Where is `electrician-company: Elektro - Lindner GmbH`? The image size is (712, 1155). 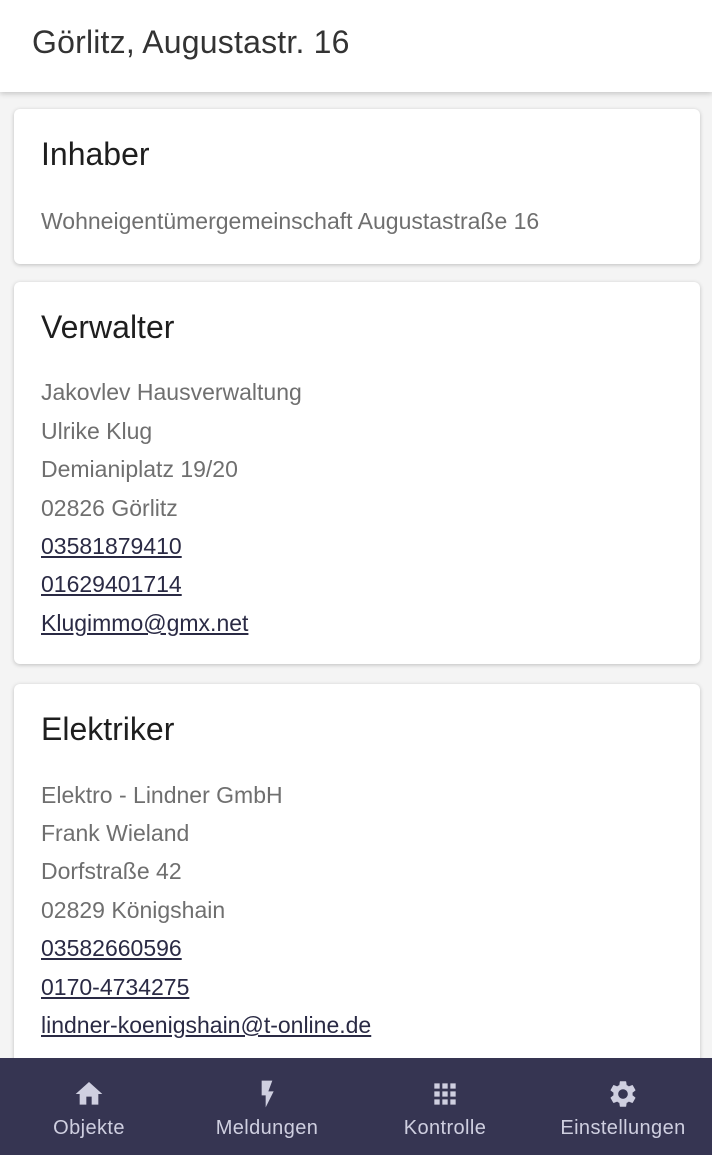 electrician-company: Elektro - Lindner GmbH is located at coordinates (162, 795).